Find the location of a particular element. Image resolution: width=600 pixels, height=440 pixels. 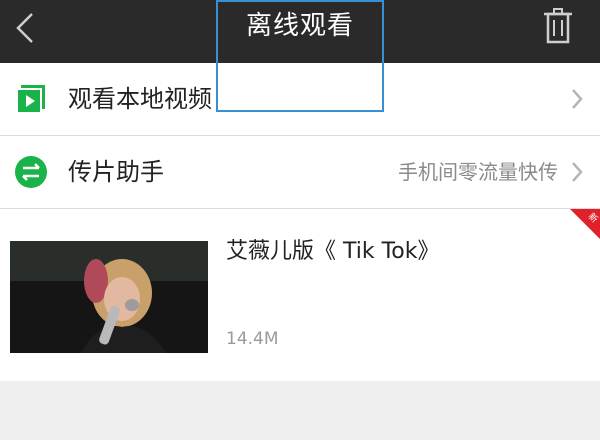

video-title: 艾薇儿版《 Tik Tok》 is located at coordinates (333, 251).